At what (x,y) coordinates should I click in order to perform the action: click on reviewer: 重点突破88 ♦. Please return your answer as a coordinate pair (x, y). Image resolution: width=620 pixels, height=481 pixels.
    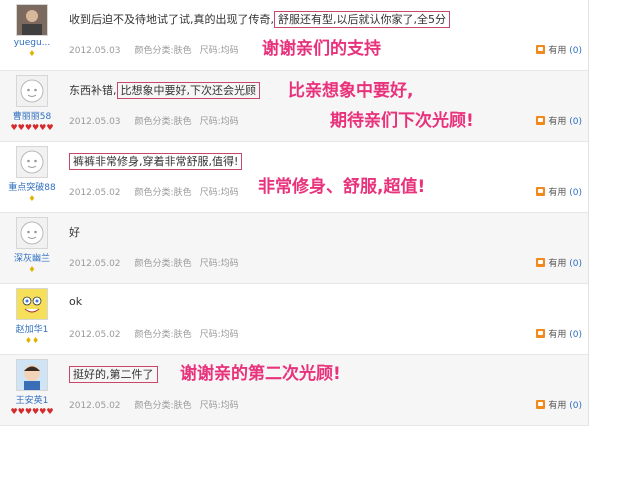
    Looking at the image, I should click on (32, 173).